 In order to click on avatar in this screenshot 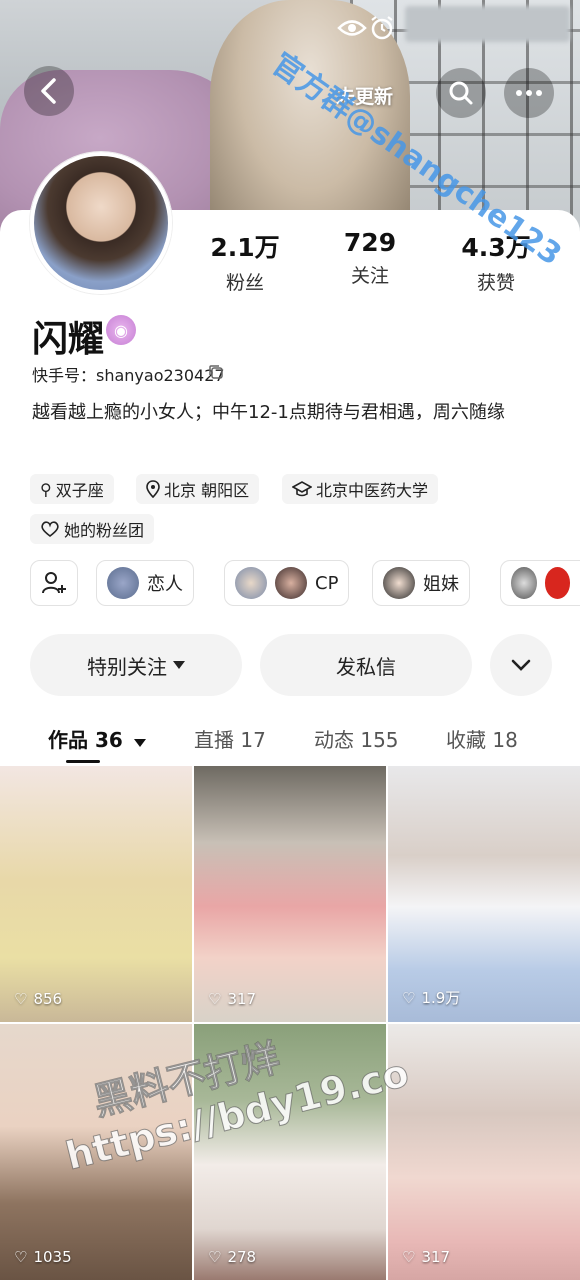, I will do `click(101, 223)`.